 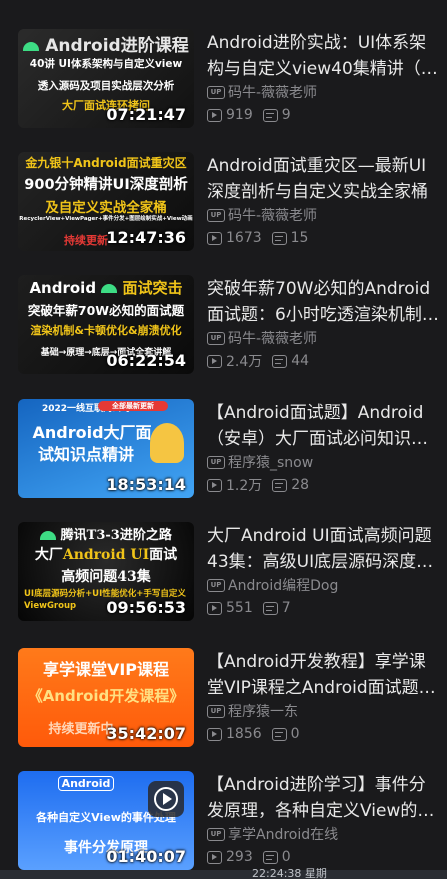 What do you see at coordinates (239, 115) in the screenshot?
I see `view-count: 919` at bounding box center [239, 115].